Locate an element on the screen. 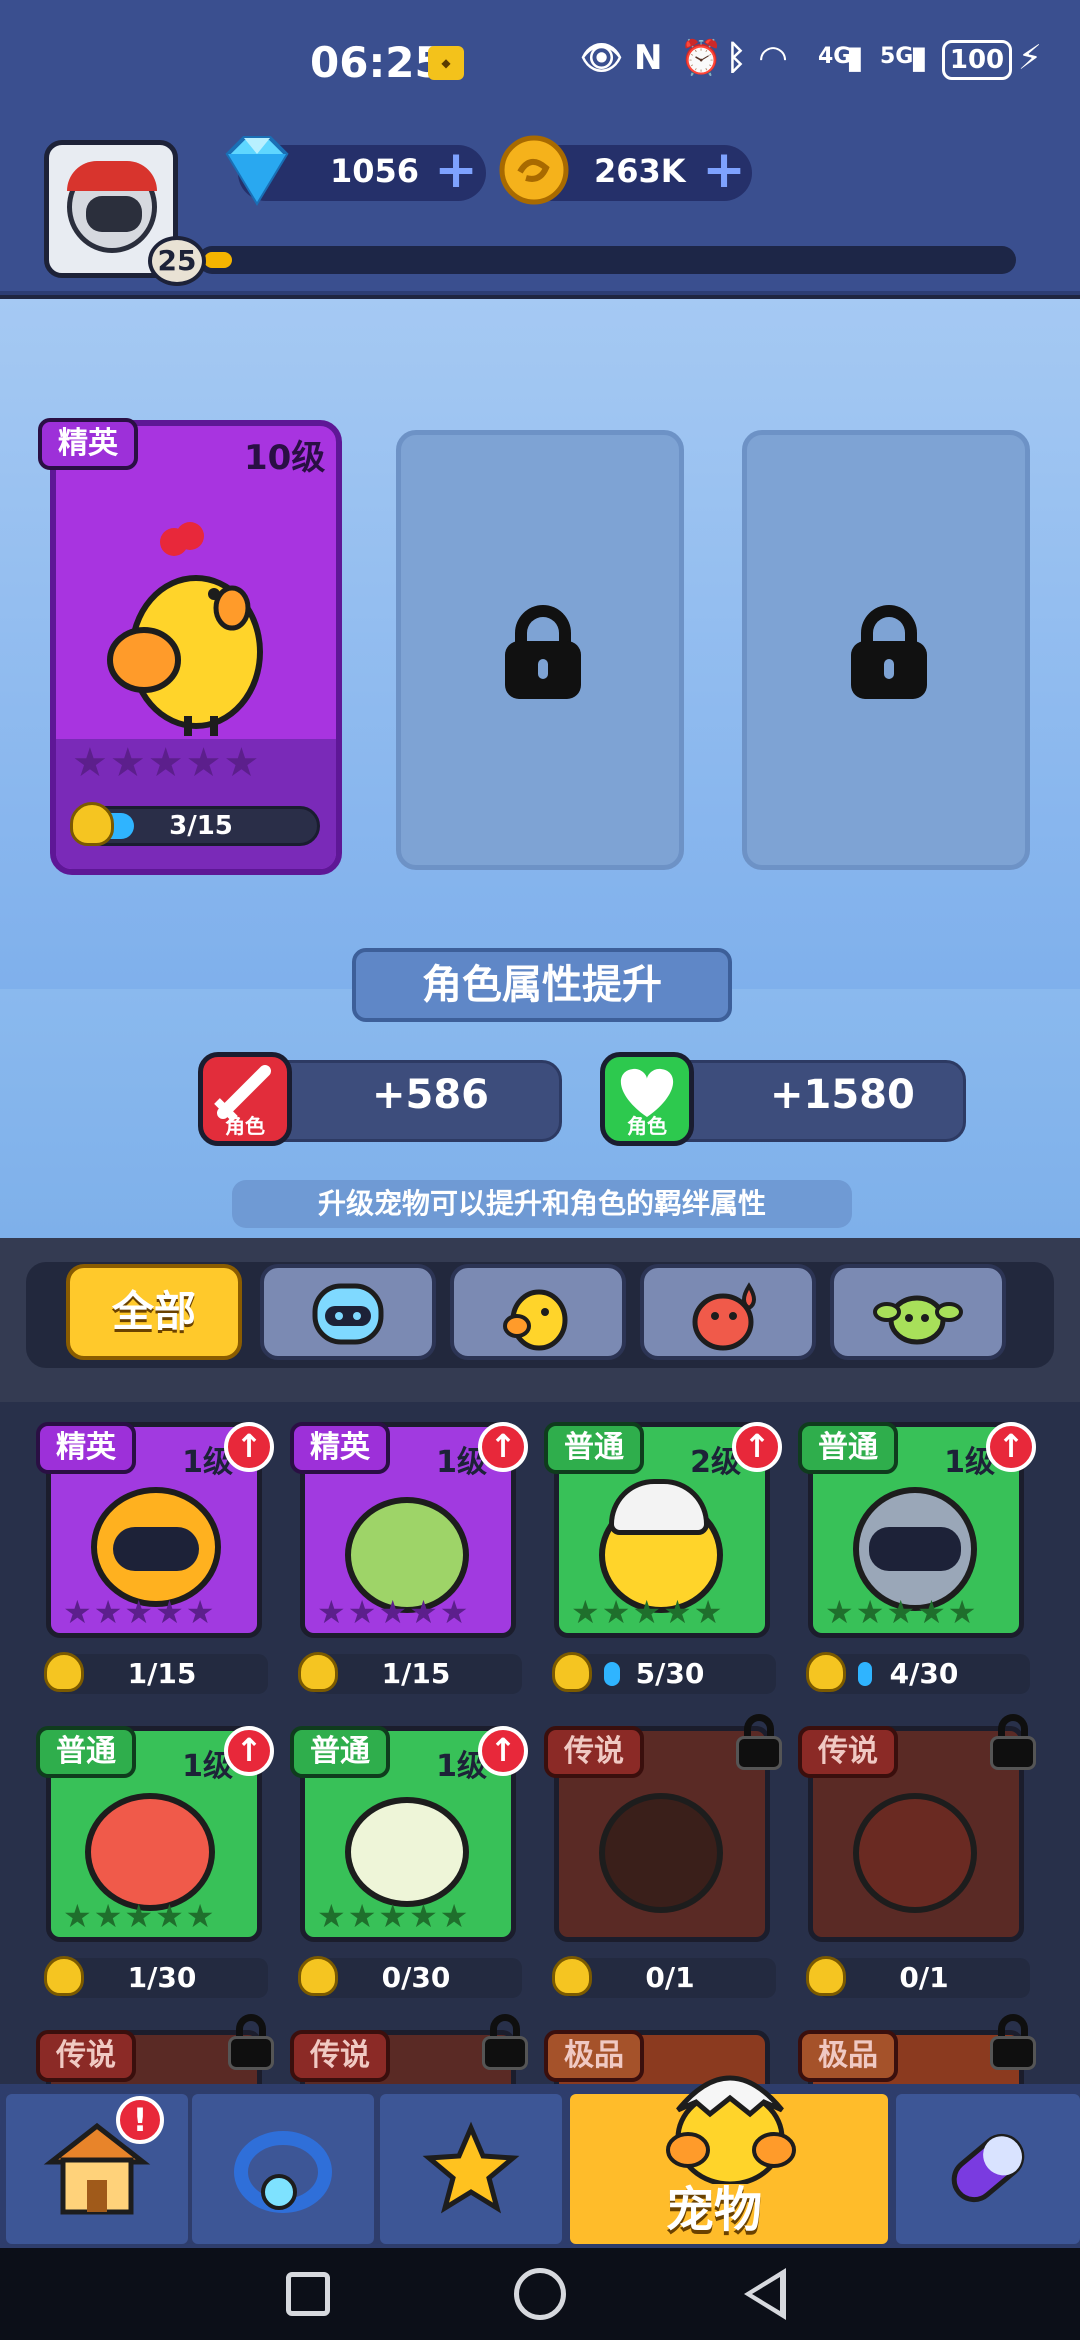 The height and width of the screenshot is (2340, 1080). signal-icon-1: ▮ is located at coordinates (855, 57).